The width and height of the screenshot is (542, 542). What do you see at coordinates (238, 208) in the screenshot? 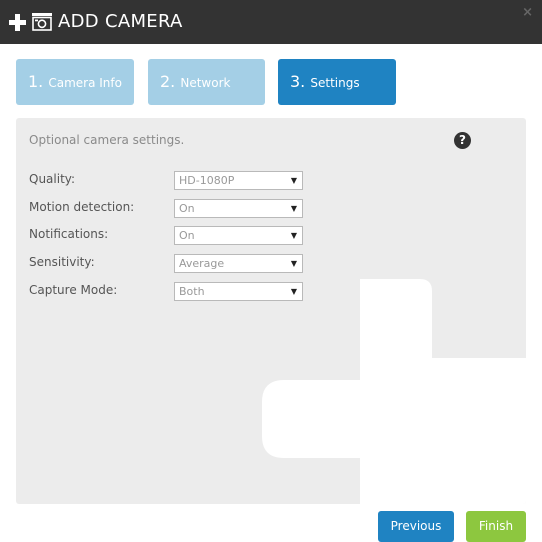
I see `motion-detection-select: On ▼` at bounding box center [238, 208].